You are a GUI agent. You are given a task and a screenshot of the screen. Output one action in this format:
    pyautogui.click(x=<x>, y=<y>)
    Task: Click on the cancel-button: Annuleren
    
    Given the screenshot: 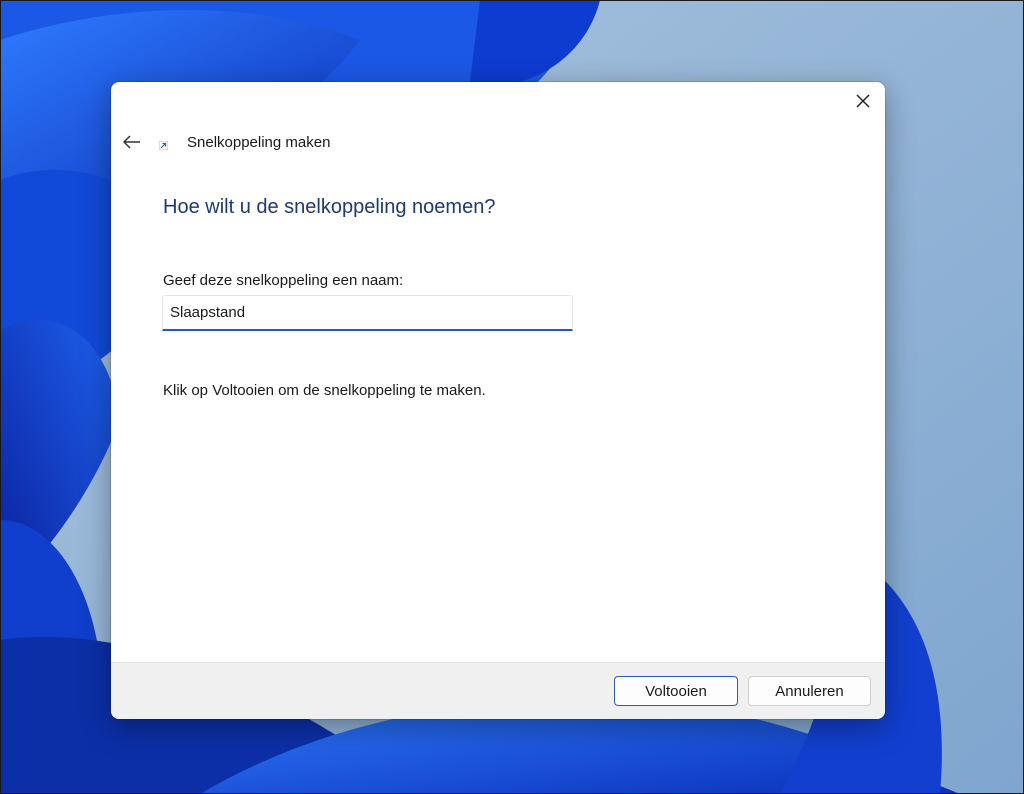 What is the action you would take?
    pyautogui.click(x=809, y=691)
    